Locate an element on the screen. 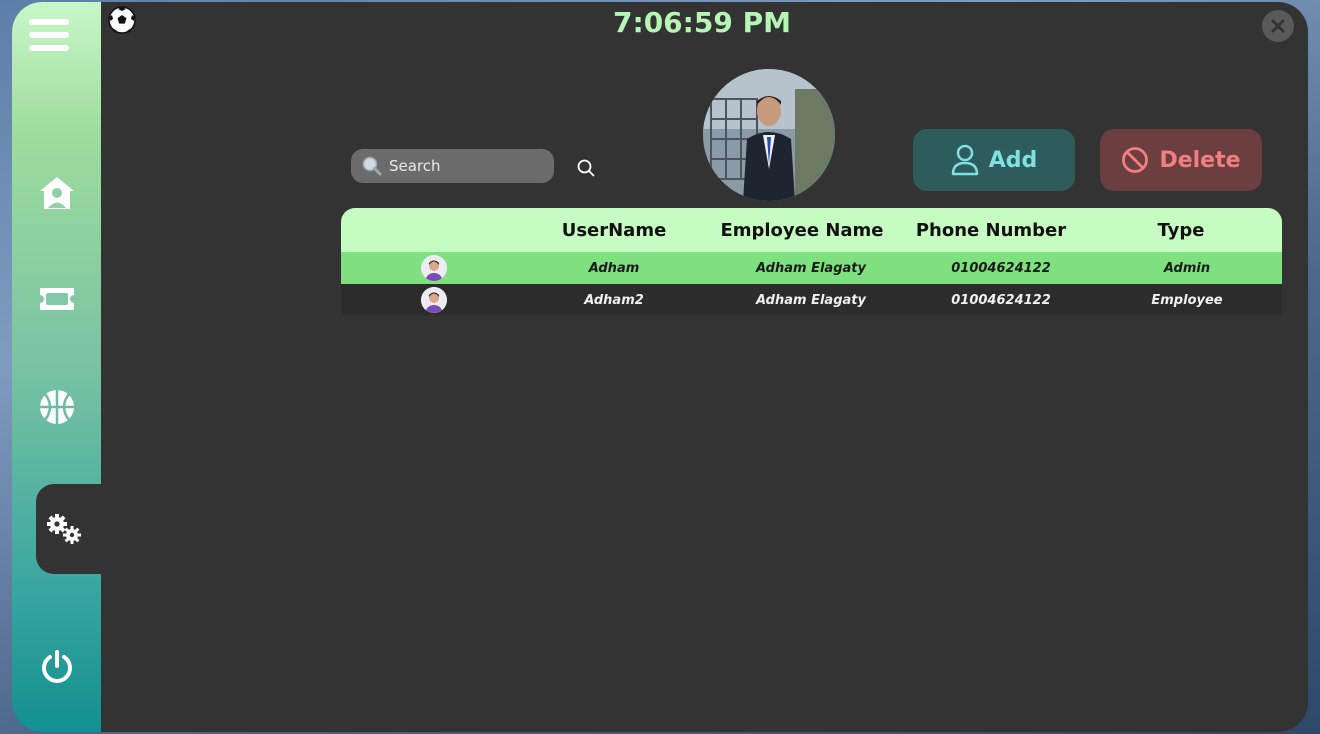  table-row: Adham Adham Elagaty 01004624122 Admin is located at coordinates (811, 268).